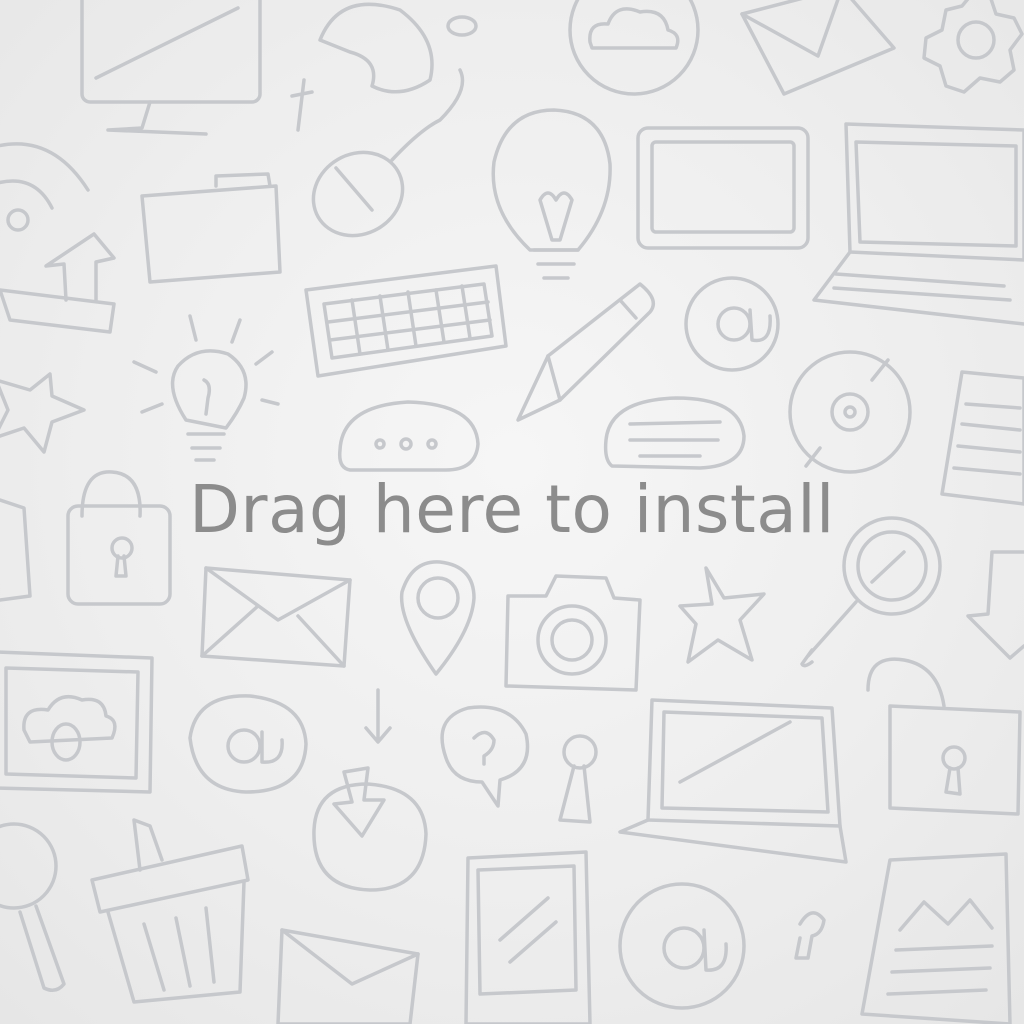  What do you see at coordinates (732, 324) in the screenshot?
I see `at-sign-icon` at bounding box center [732, 324].